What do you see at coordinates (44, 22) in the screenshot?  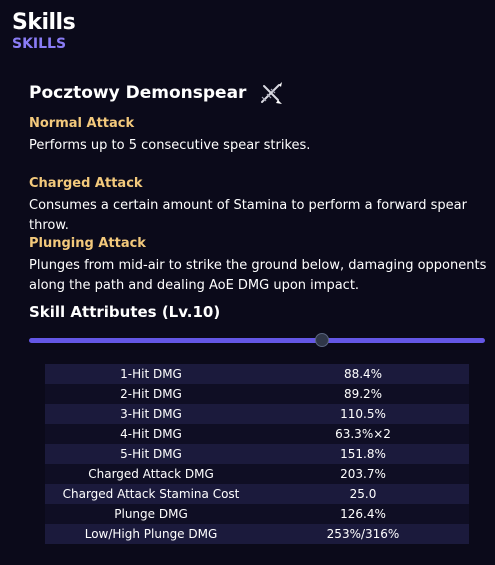 I see `page-title: Skills` at bounding box center [44, 22].